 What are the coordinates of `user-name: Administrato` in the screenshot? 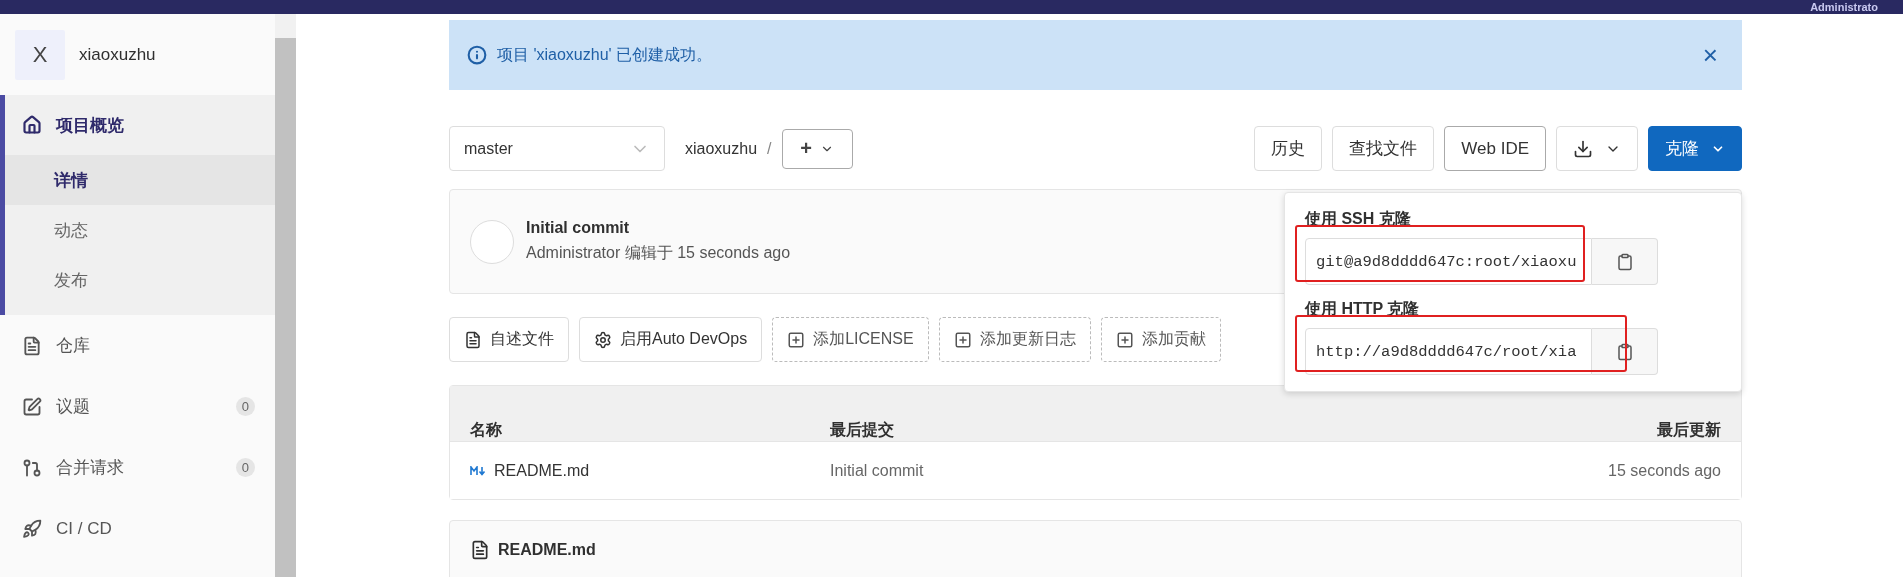 It's located at (1844, 7).